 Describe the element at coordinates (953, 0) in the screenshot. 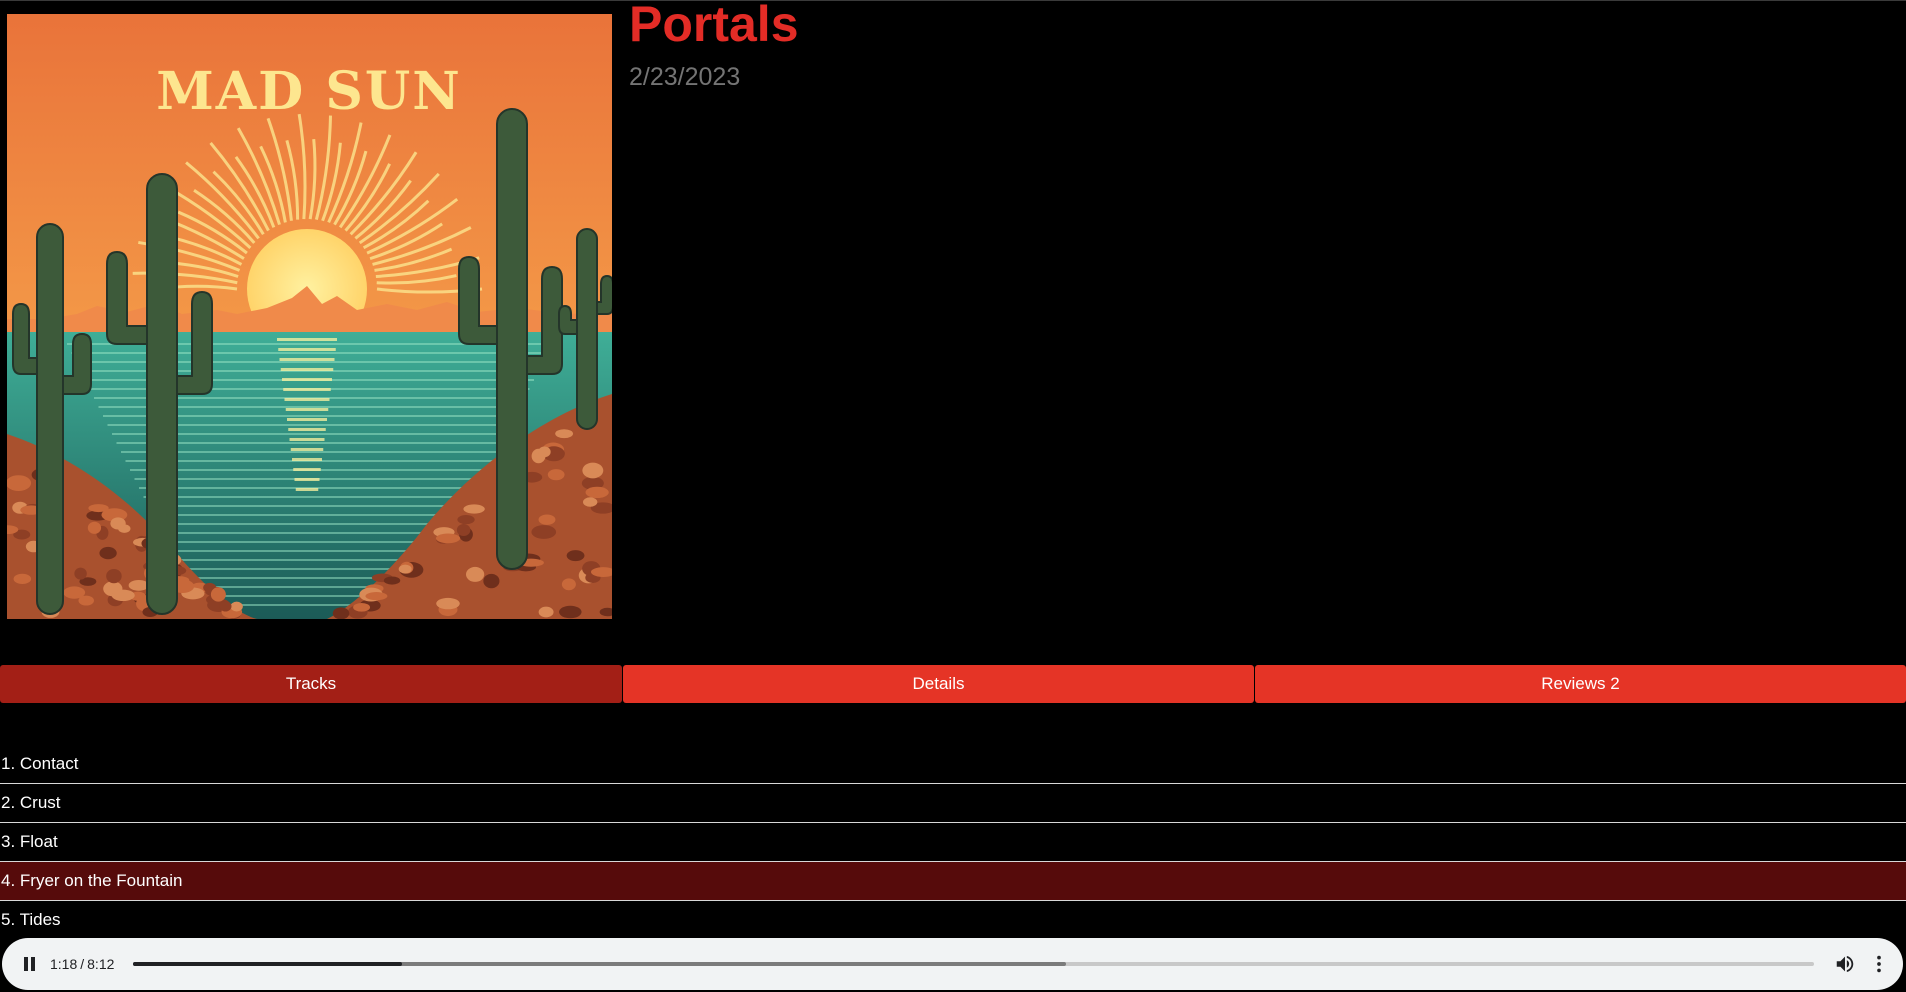

I see `top-divider` at that location.